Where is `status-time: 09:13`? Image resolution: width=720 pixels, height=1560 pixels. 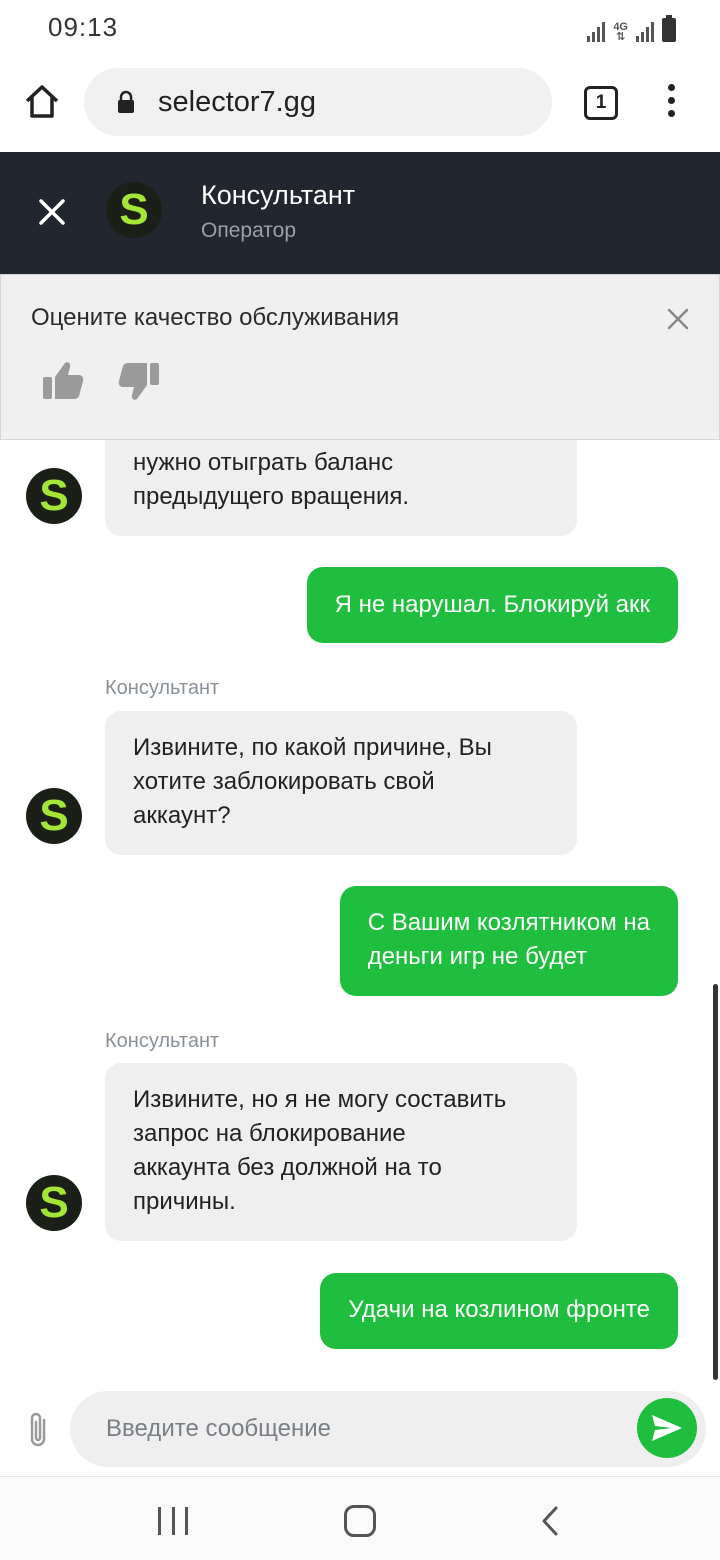 status-time: 09:13 is located at coordinates (83, 27).